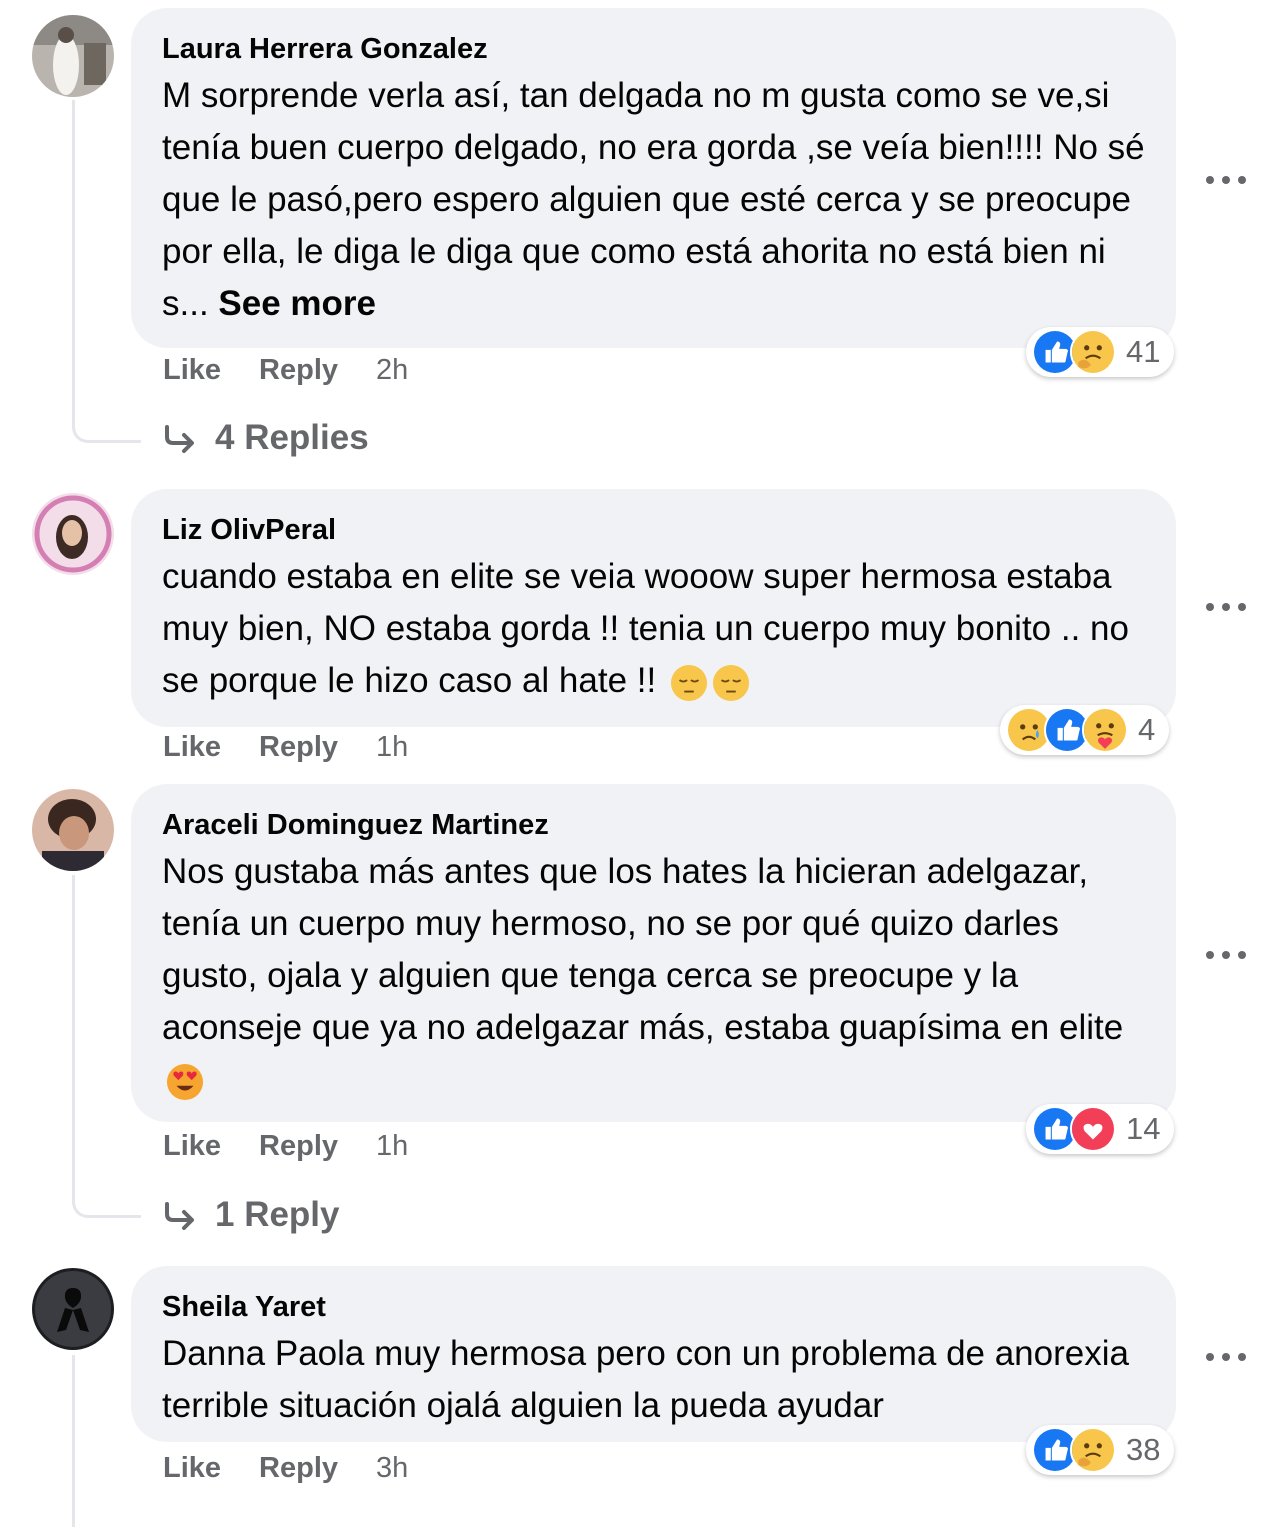  I want to click on reaction-count: 41, so click(1143, 351).